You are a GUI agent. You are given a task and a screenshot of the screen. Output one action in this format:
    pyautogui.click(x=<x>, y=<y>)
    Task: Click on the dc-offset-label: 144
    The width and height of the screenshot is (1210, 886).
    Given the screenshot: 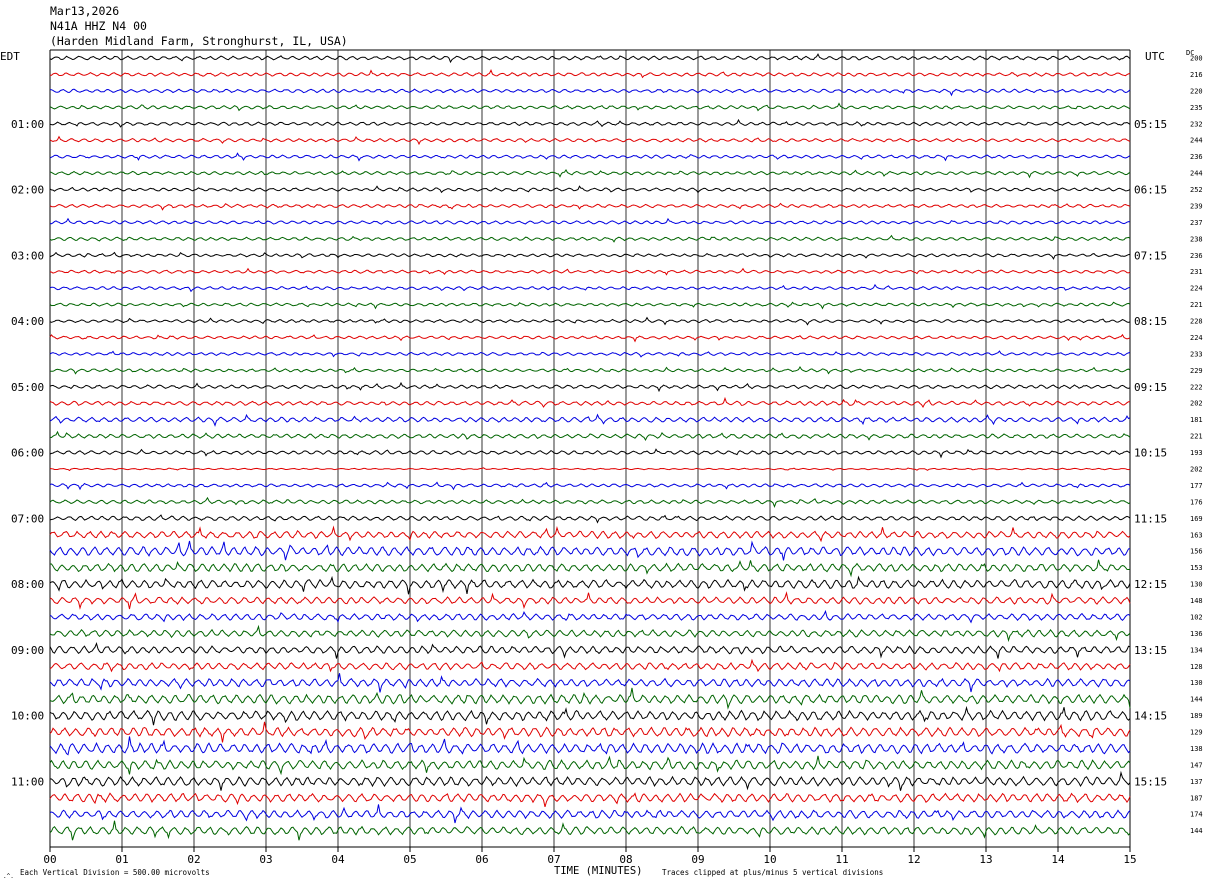 What is the action you would take?
    pyautogui.click(x=1196, y=831)
    